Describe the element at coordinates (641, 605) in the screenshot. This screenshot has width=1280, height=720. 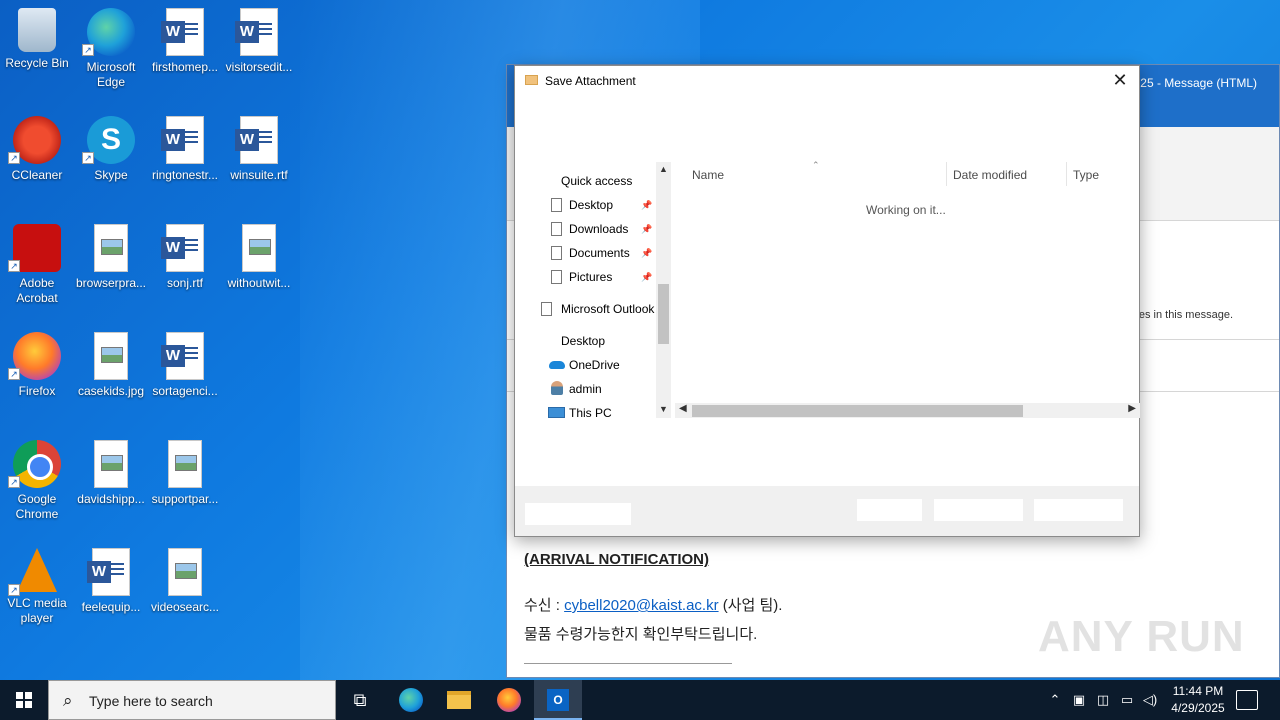
I see `recipient-email-link: cybell2020@kaist.ac.kr` at that location.